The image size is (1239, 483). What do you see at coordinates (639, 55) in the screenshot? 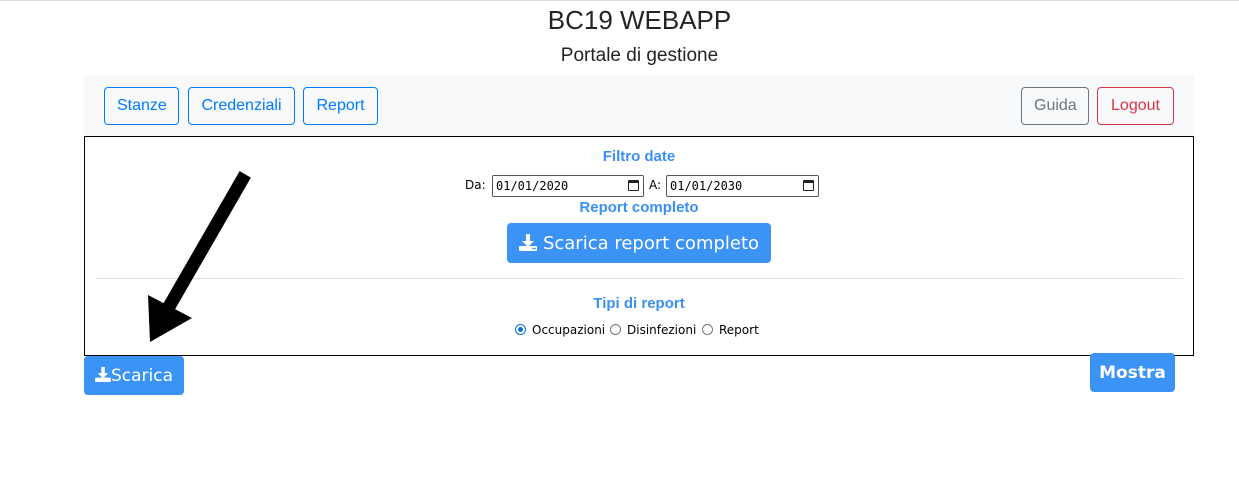
I see `page-subtitle: Portale di gestione` at bounding box center [639, 55].